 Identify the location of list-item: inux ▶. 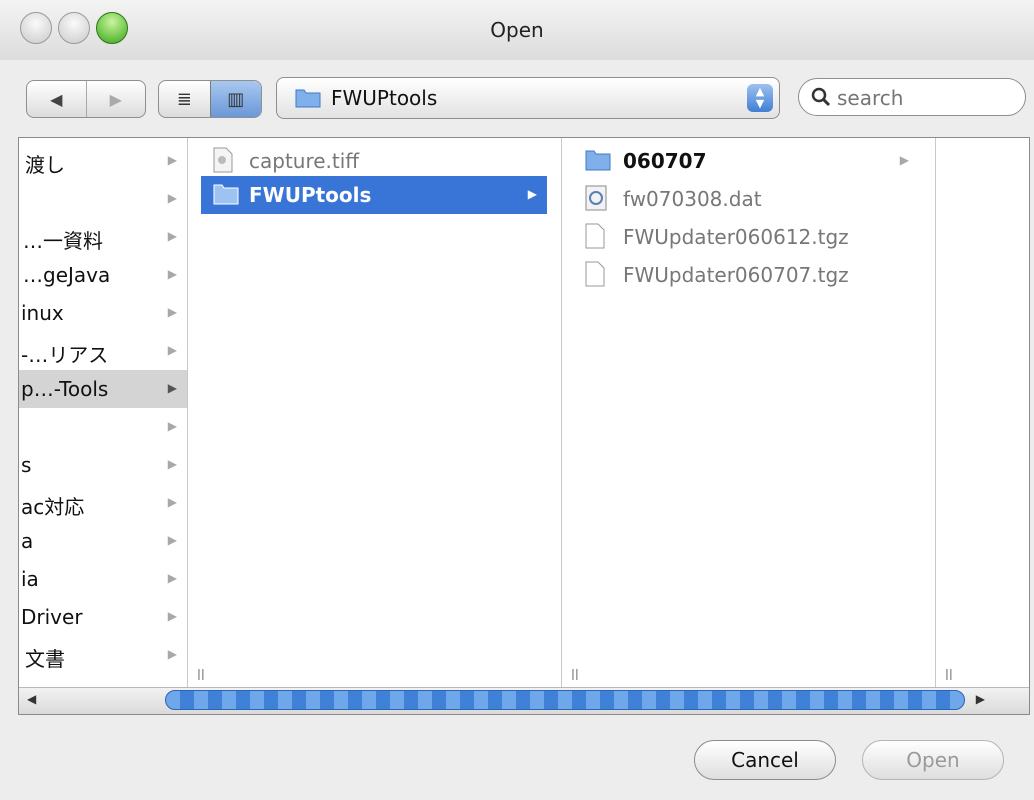
(103, 313).